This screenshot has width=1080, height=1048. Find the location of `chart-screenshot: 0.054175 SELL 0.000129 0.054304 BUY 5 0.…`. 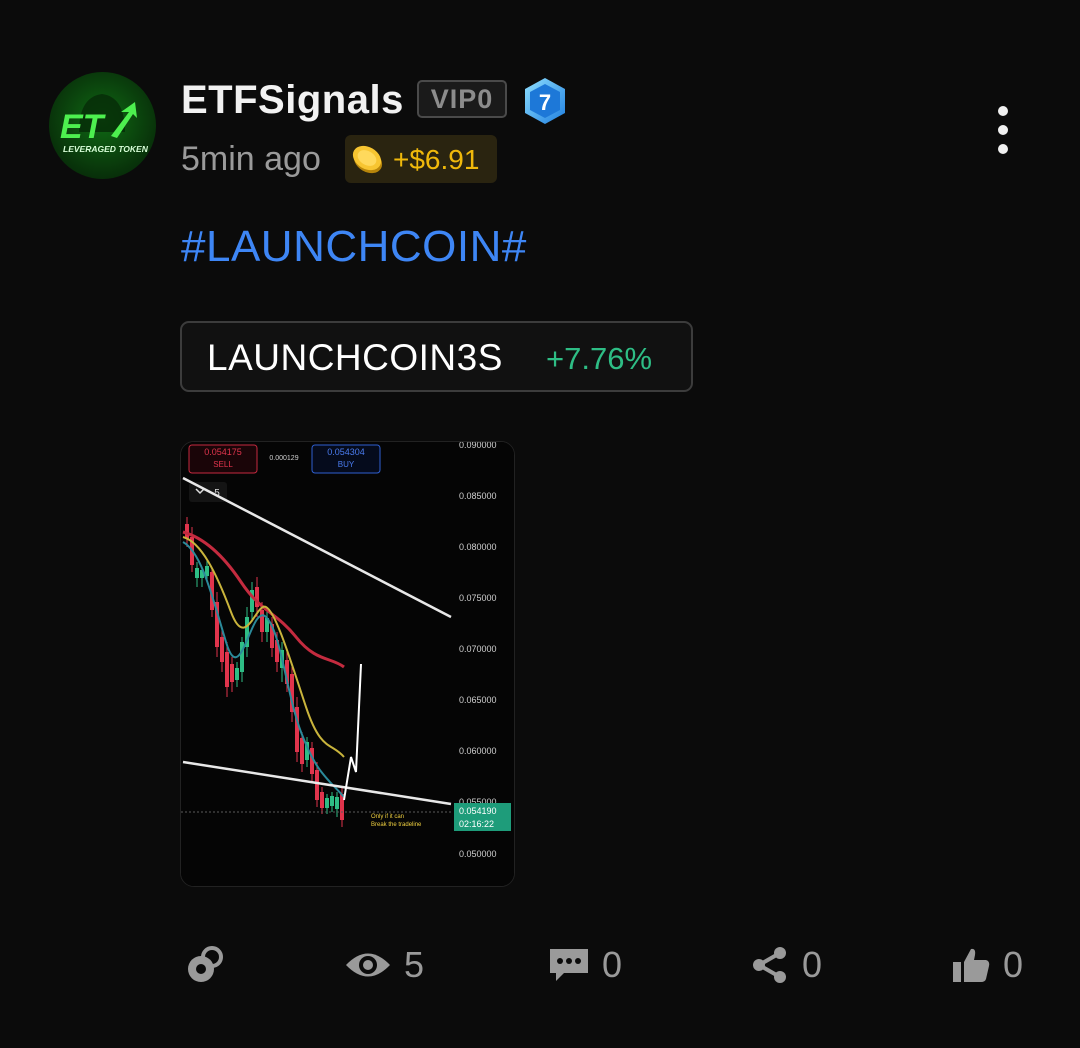

chart-screenshot: 0.054175 SELL 0.000129 0.054304 BUY 5 0.… is located at coordinates (347, 664).